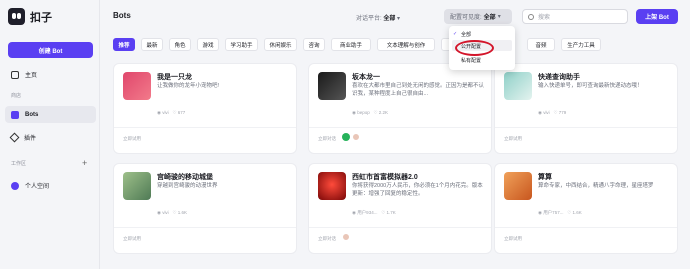 Image resolution: width=690 pixels, height=269 pixels. What do you see at coordinates (314, 44) in the screenshot?
I see `tab-consult: 咨询` at bounding box center [314, 44].